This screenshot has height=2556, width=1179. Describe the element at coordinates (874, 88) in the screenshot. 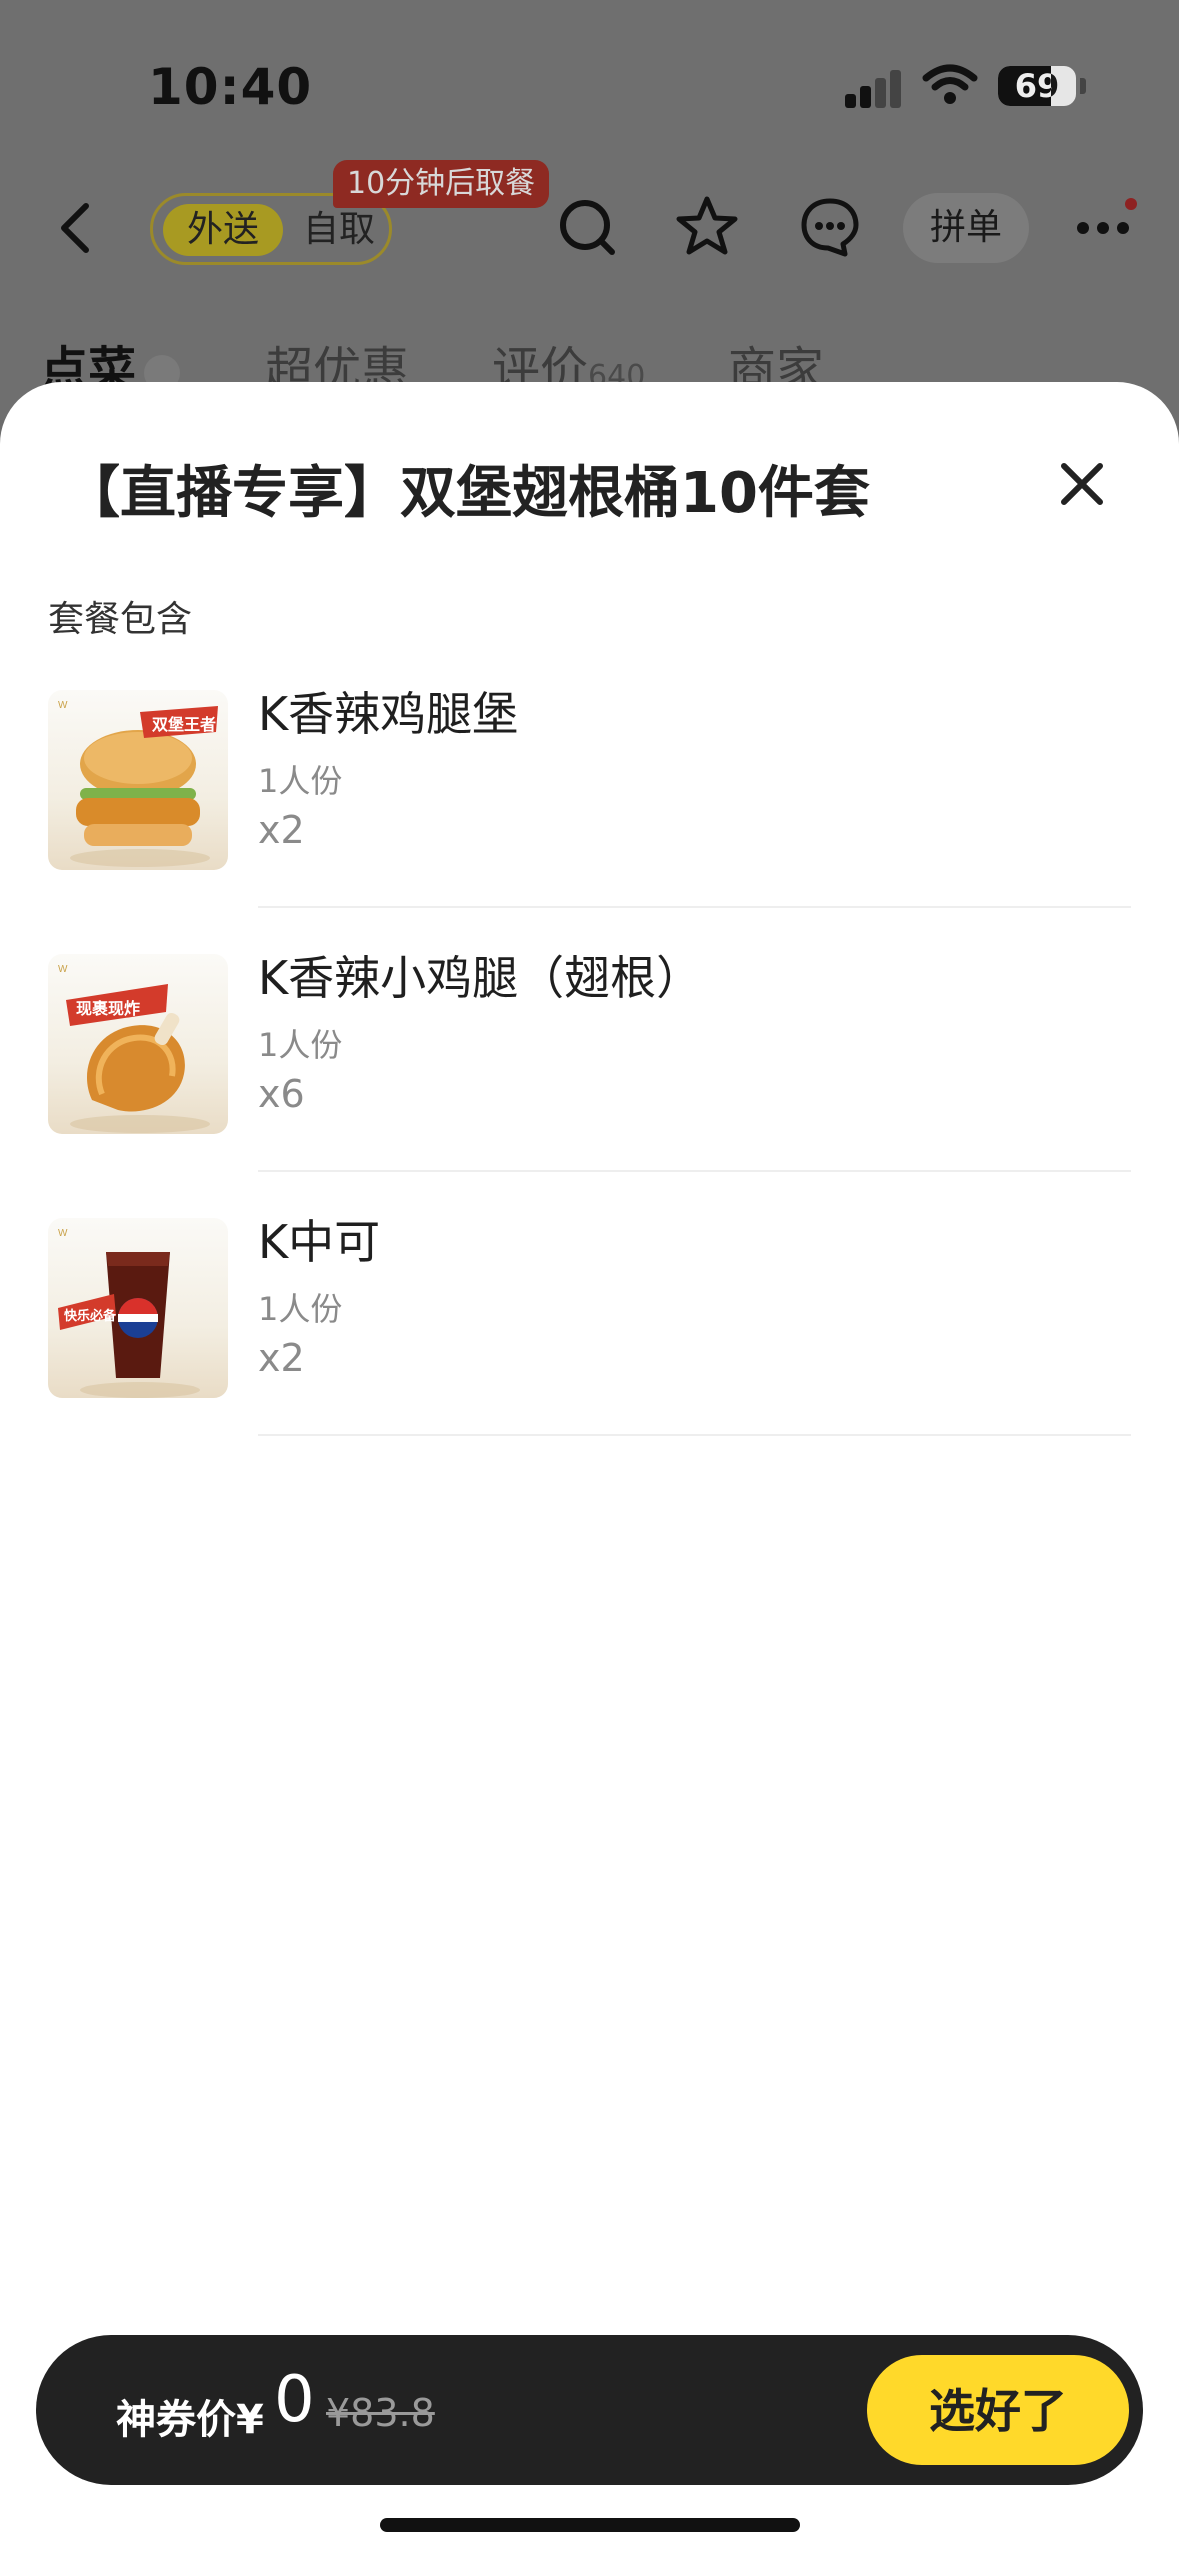

I see `cellular-signal-icon` at that location.